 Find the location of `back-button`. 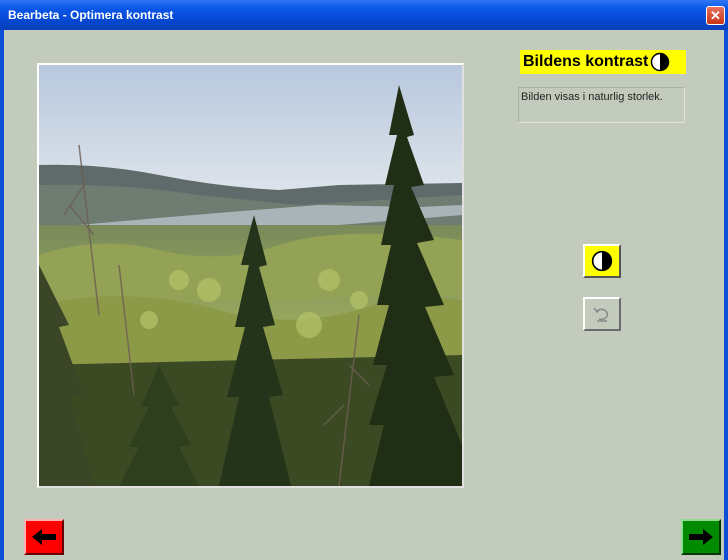

back-button is located at coordinates (44, 537).